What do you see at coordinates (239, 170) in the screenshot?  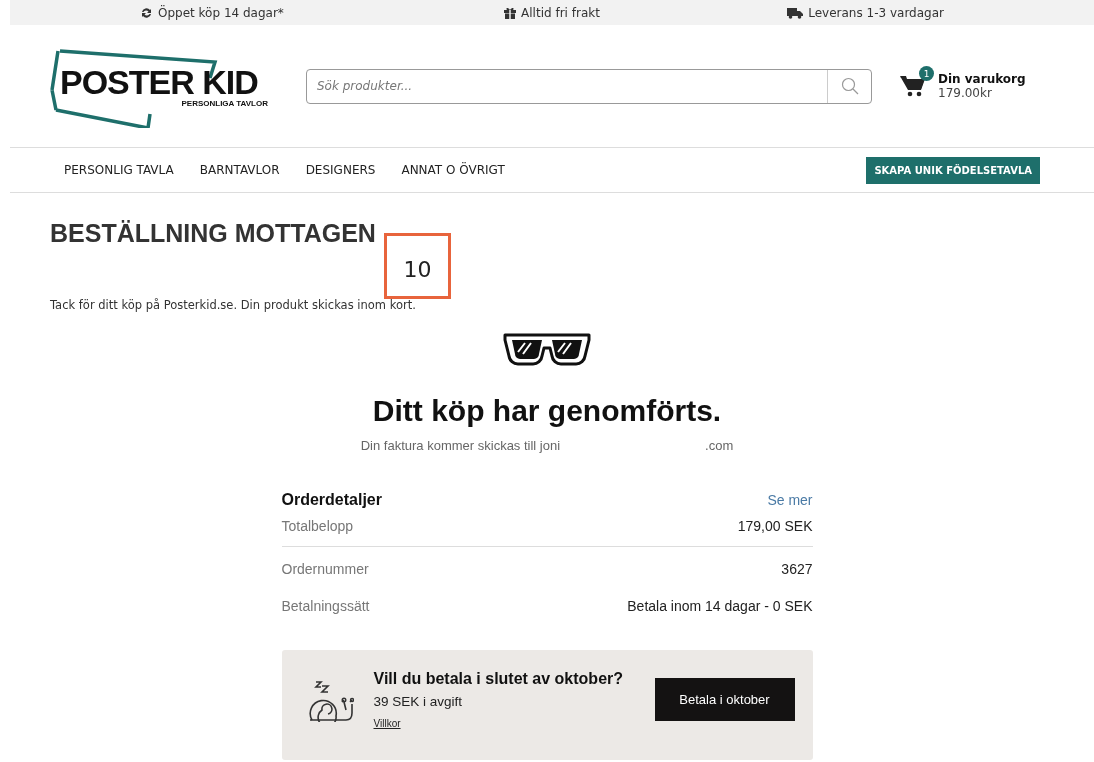 I see `nav-link: BARNTAVLOR` at bounding box center [239, 170].